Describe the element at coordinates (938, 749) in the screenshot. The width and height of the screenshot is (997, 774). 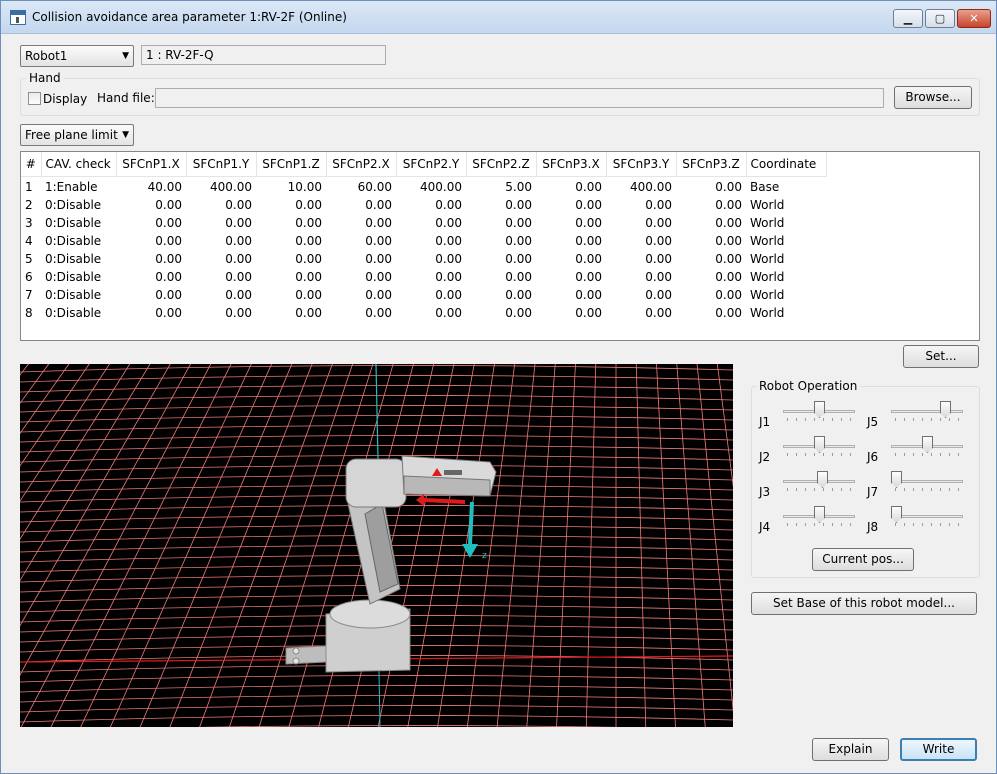
I see `write-button: Write` at that location.